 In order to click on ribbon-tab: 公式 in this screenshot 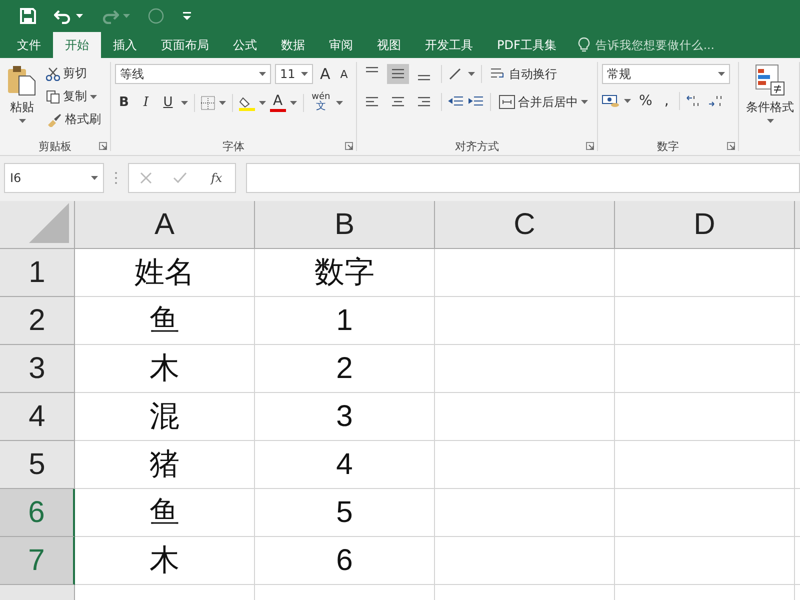, I will do `click(245, 45)`.